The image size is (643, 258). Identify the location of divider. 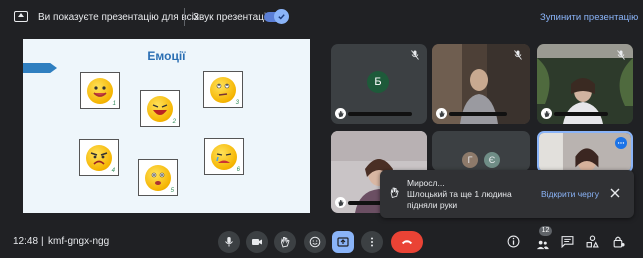
(184, 17).